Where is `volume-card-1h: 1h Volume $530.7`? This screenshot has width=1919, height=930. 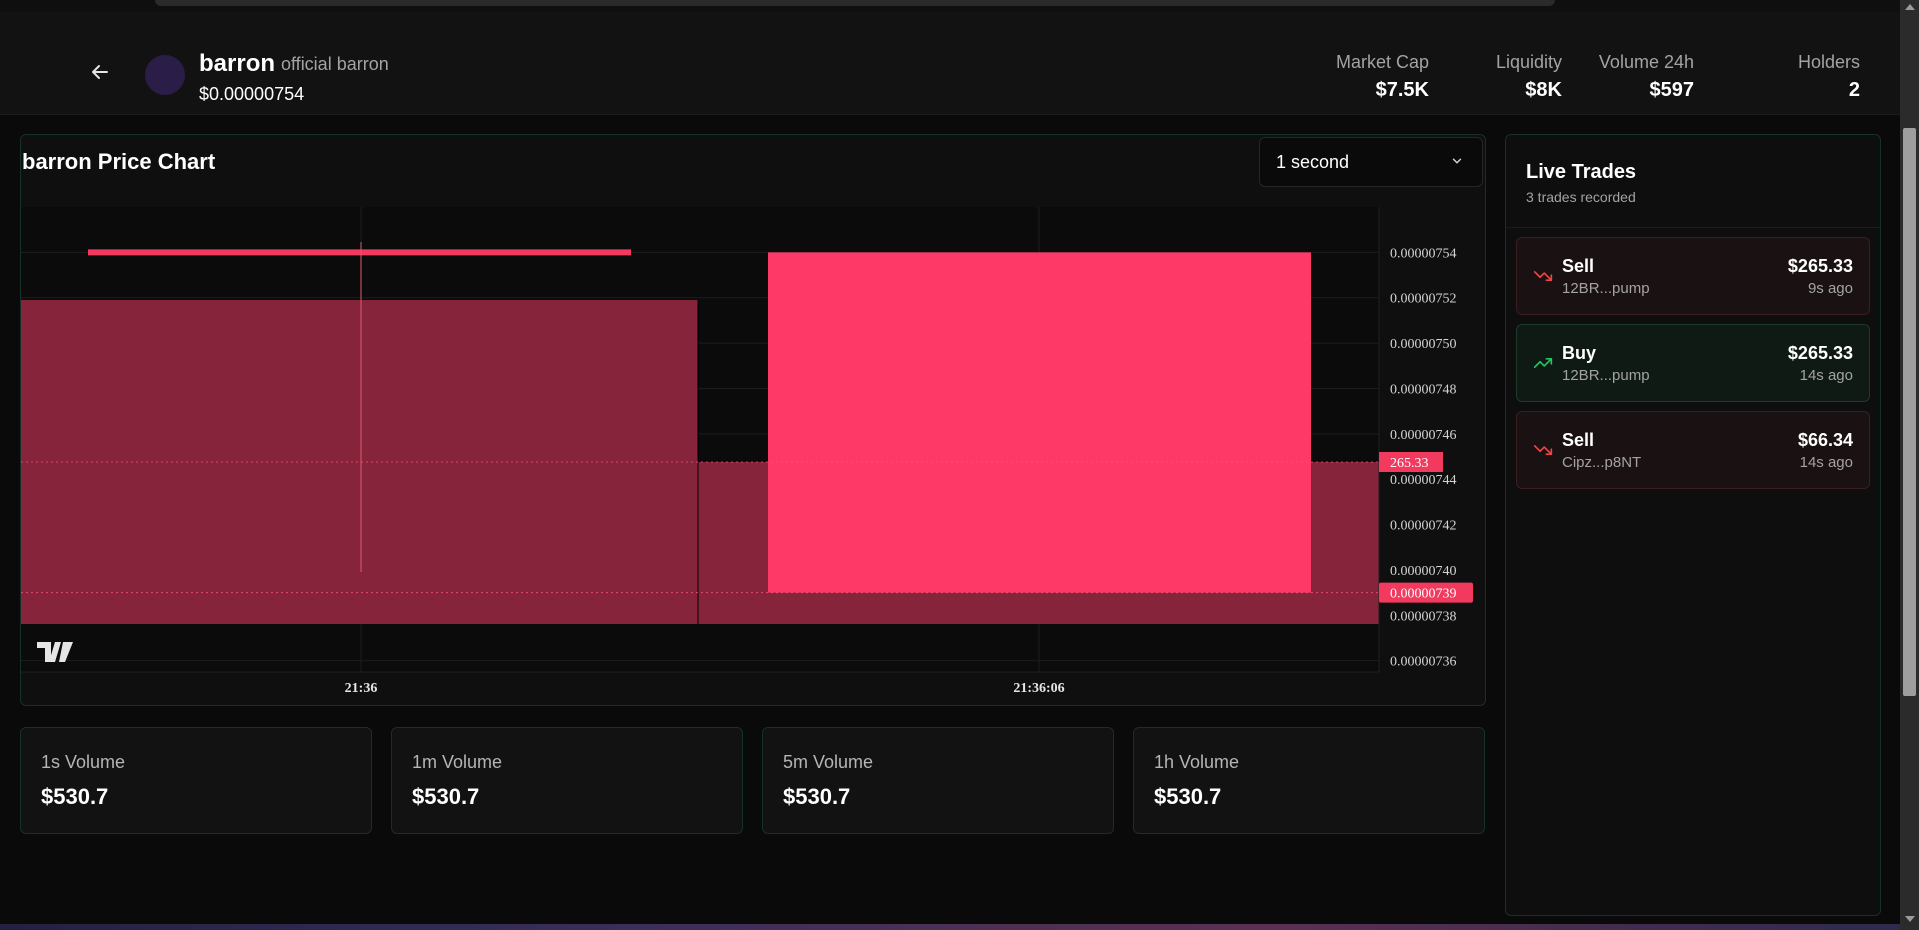
volume-card-1h: 1h Volume $530.7 is located at coordinates (1309, 780).